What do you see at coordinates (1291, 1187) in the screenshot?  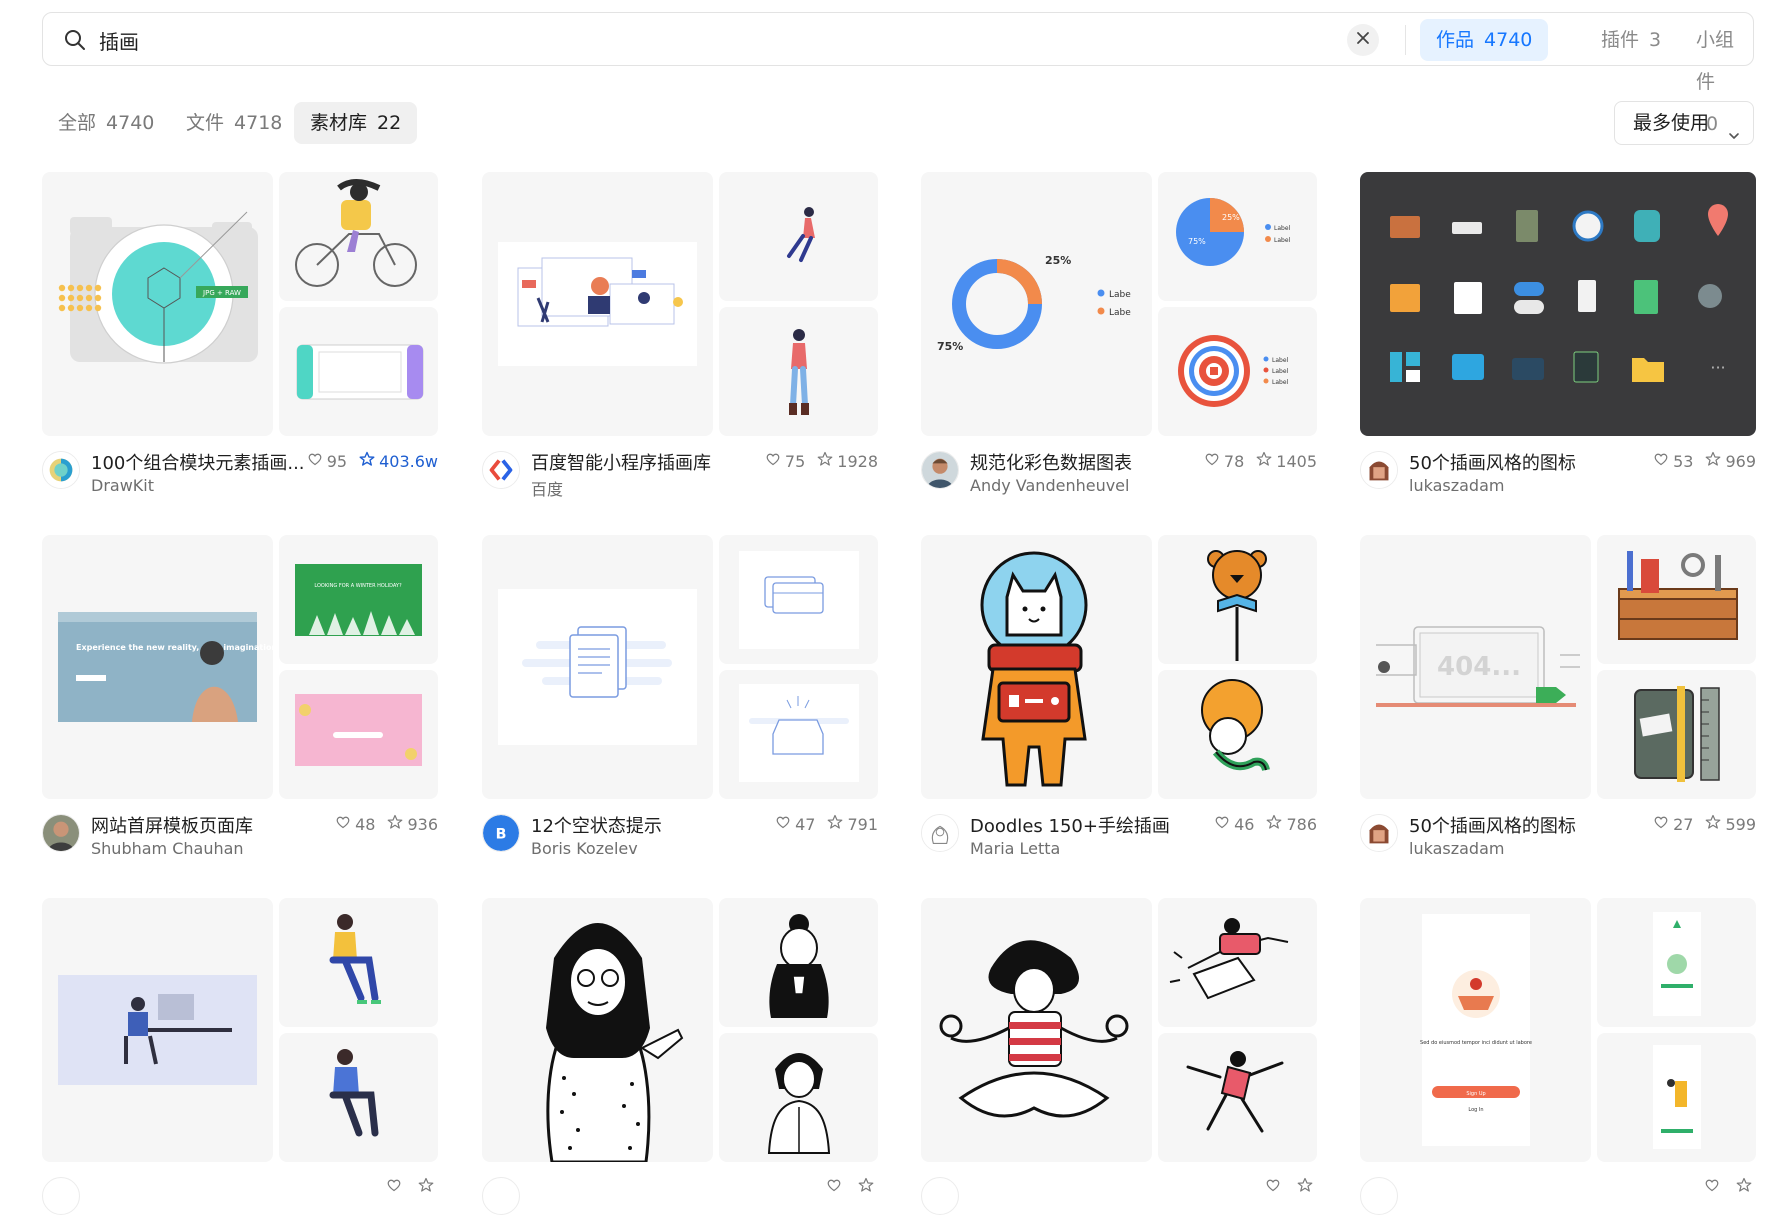 I see `card-stats` at bounding box center [1291, 1187].